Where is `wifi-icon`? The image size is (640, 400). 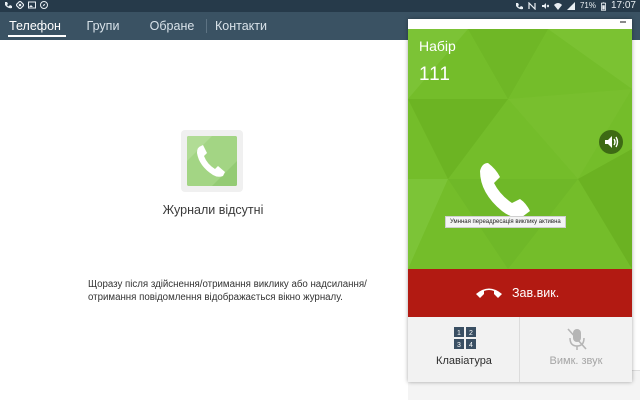
wifi-icon is located at coordinates (557, 6).